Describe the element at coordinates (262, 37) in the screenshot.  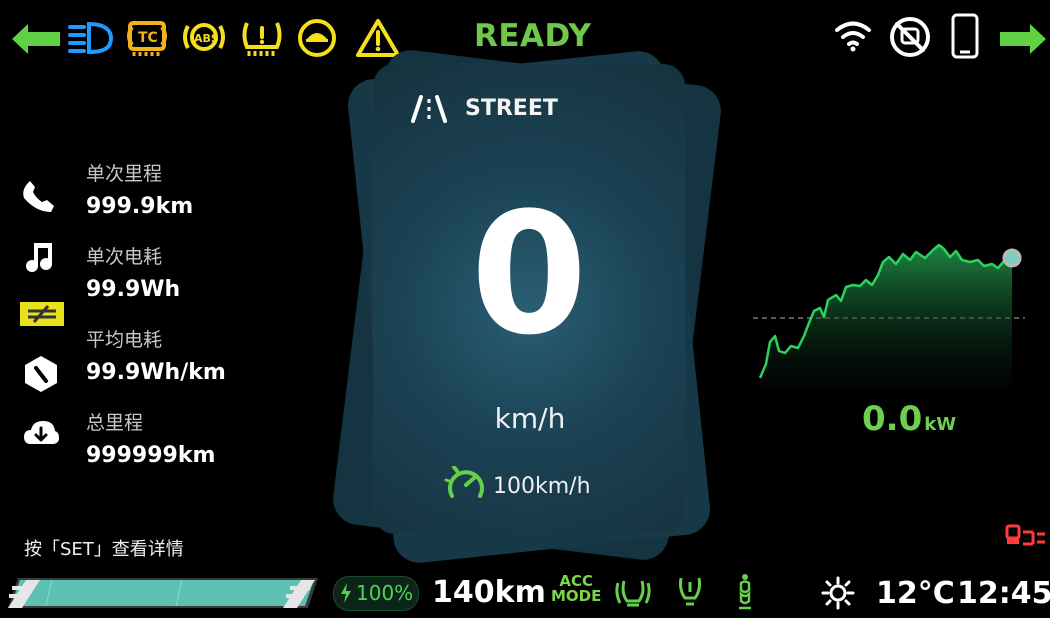
I see `tire-pressure-icon` at that location.